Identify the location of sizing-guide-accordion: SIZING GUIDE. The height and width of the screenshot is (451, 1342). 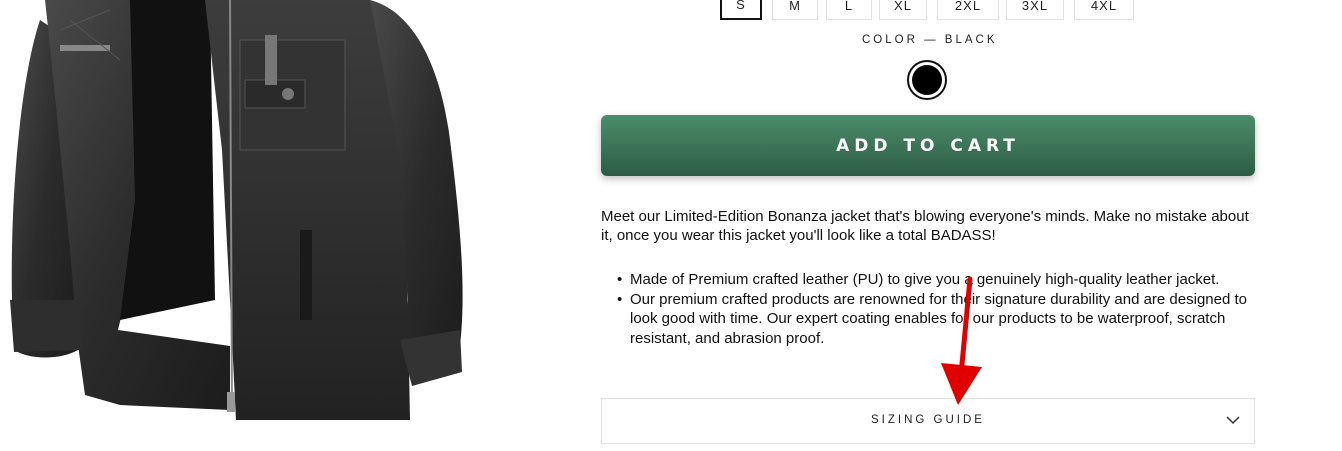
(928, 421).